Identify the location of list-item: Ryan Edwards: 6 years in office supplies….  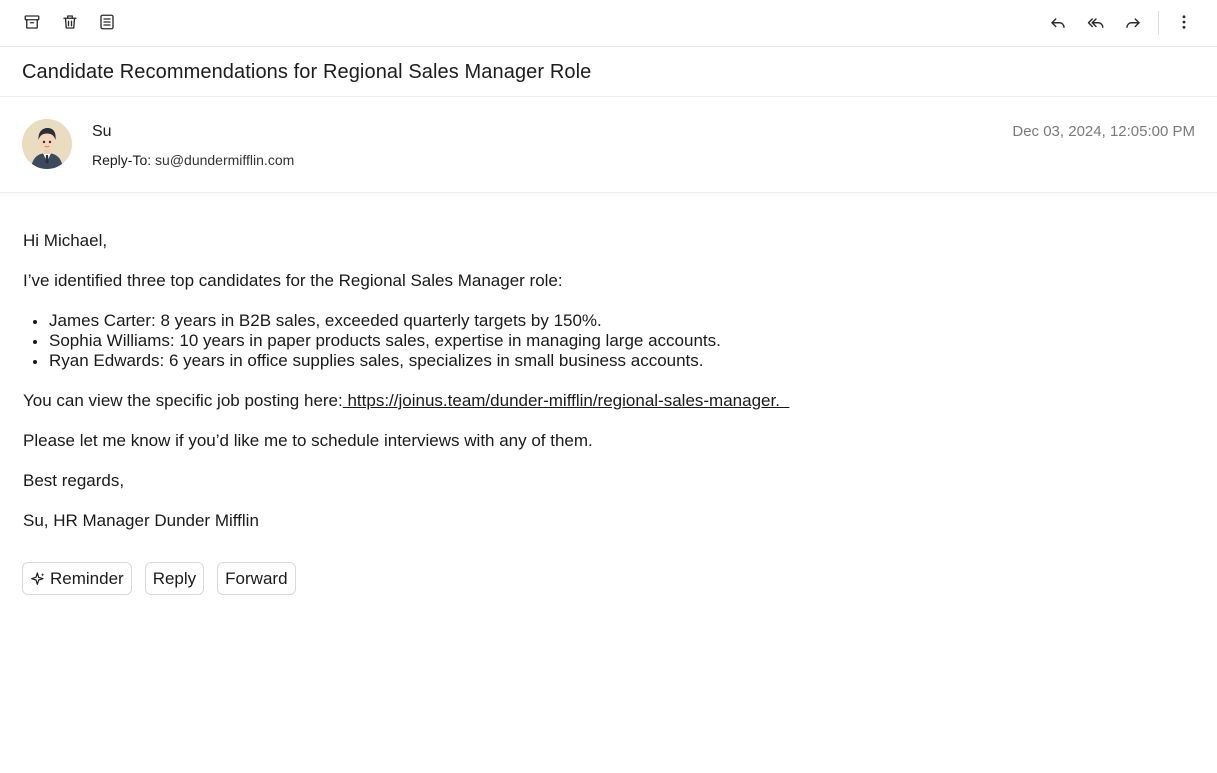
(608, 361).